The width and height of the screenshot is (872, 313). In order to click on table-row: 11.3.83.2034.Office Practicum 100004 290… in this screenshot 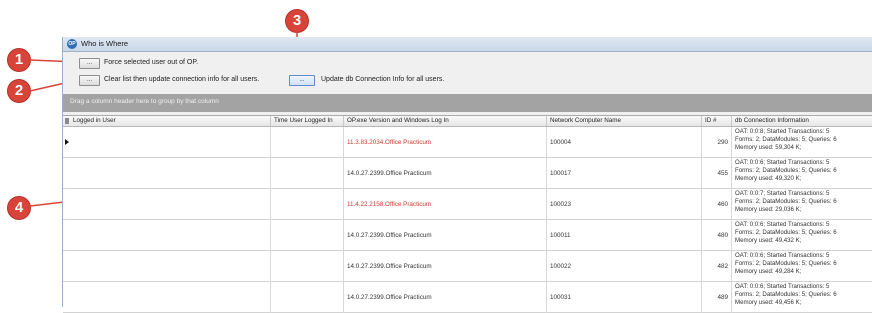, I will do `click(467, 142)`.